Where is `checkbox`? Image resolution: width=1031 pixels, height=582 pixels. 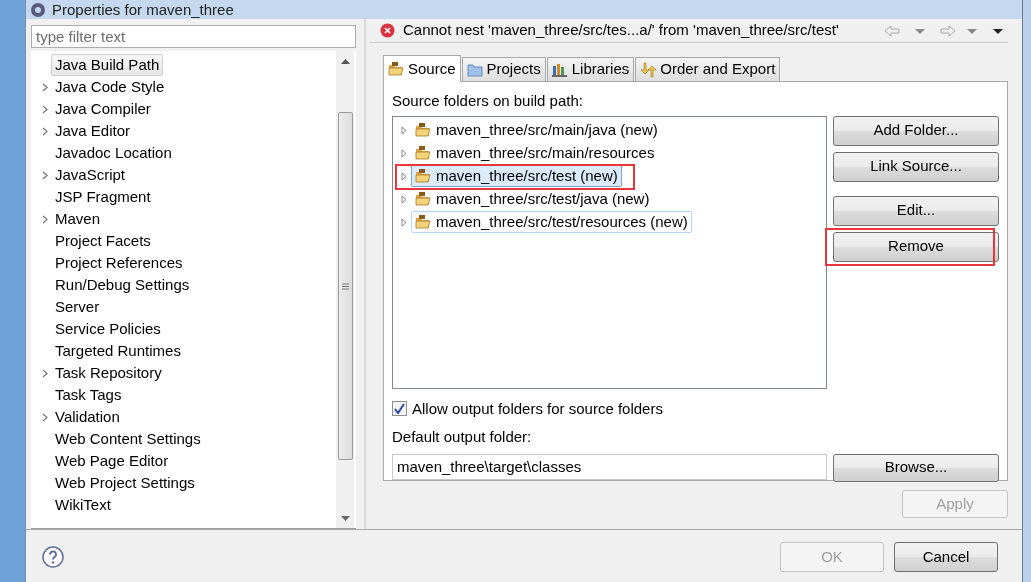 checkbox is located at coordinates (399, 409).